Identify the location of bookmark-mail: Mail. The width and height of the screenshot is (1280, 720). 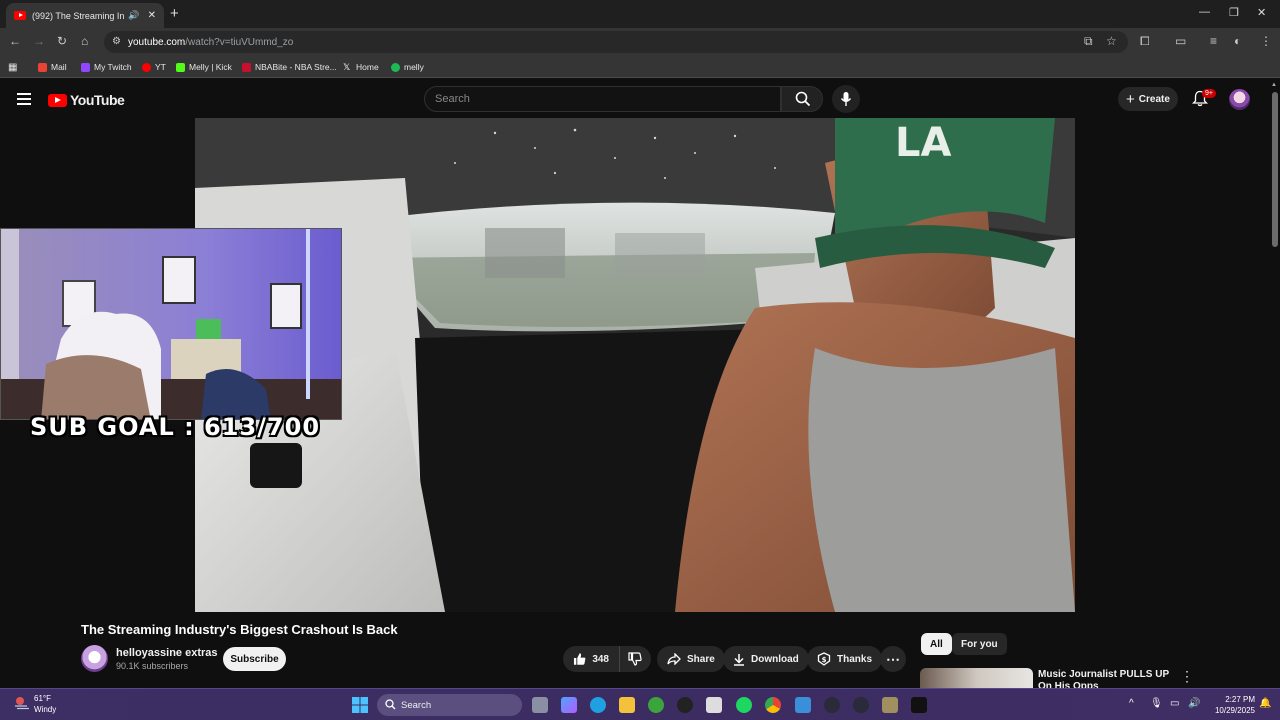
(52, 67).